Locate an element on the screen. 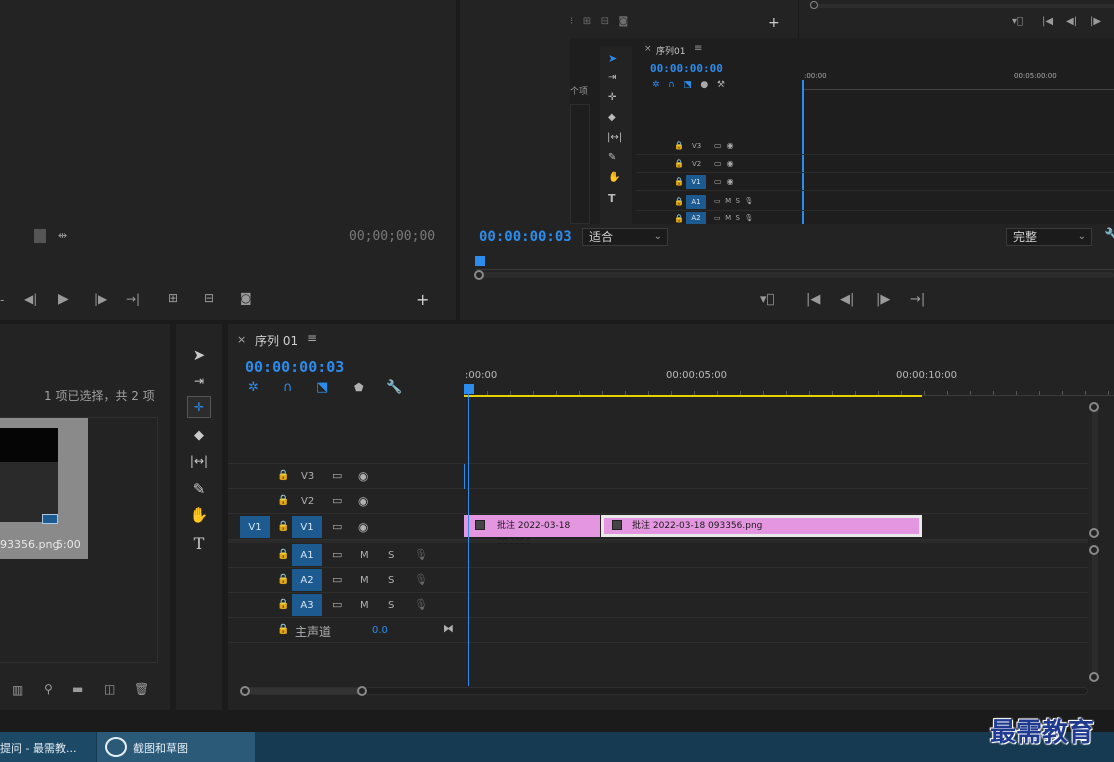 This screenshot has height=762, width=1114. playhead-line is located at coordinates (468, 540).